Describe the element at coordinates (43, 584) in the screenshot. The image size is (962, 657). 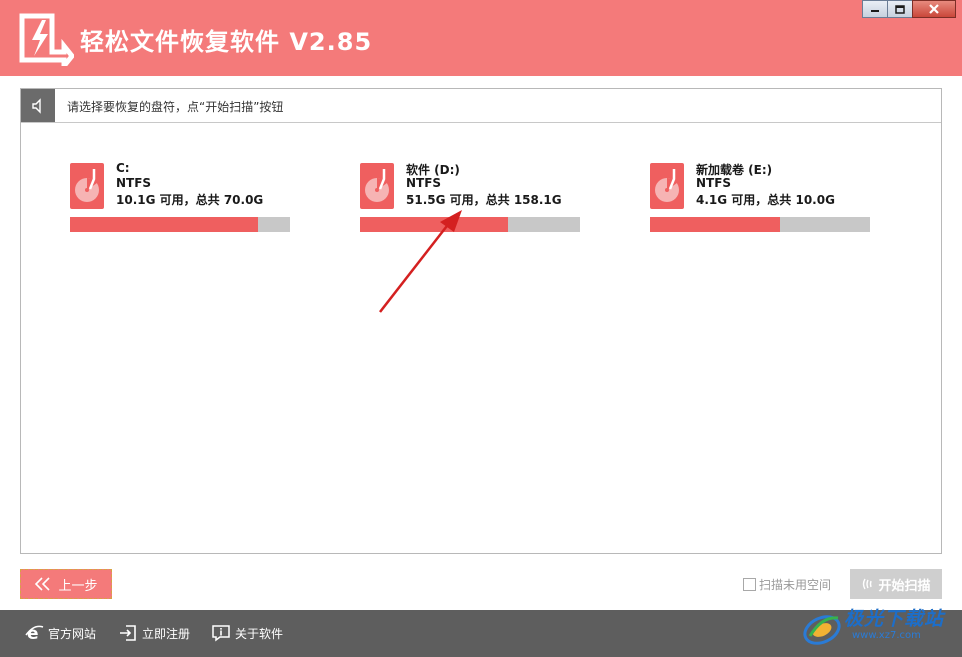
I see `double-chevron-left-icon` at that location.